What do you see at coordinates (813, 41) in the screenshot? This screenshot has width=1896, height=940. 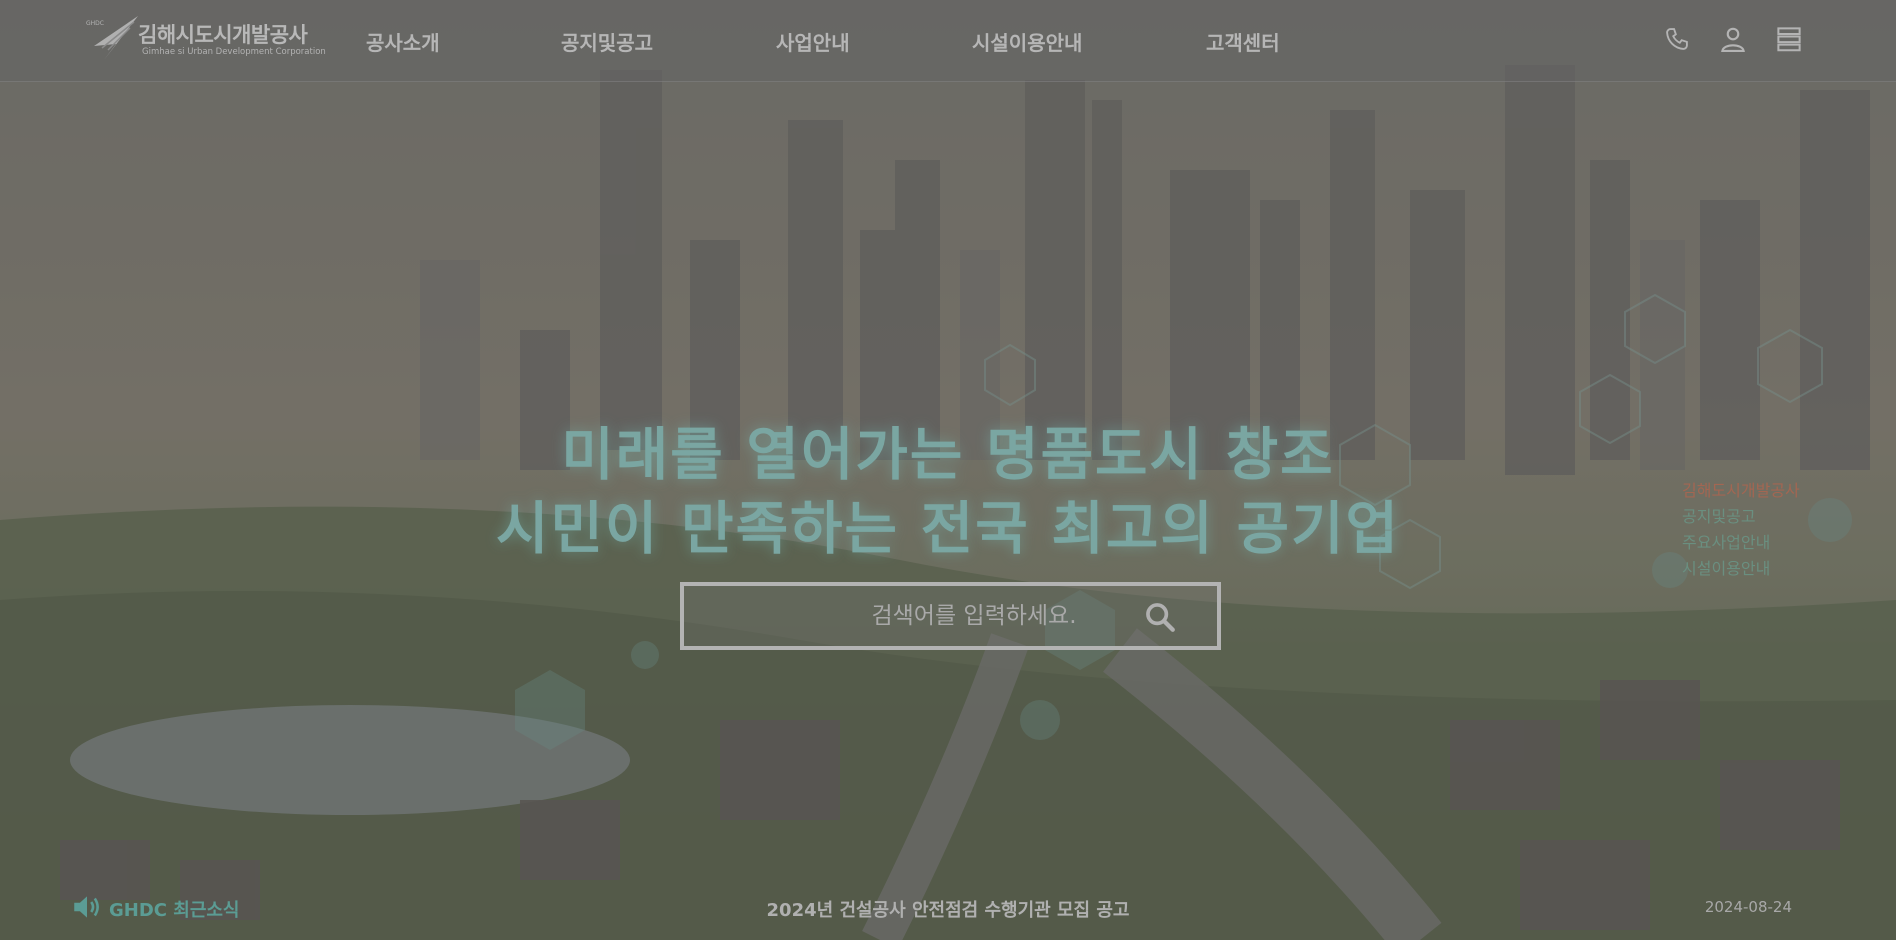 I see `nav-item-business: 사업안내` at bounding box center [813, 41].